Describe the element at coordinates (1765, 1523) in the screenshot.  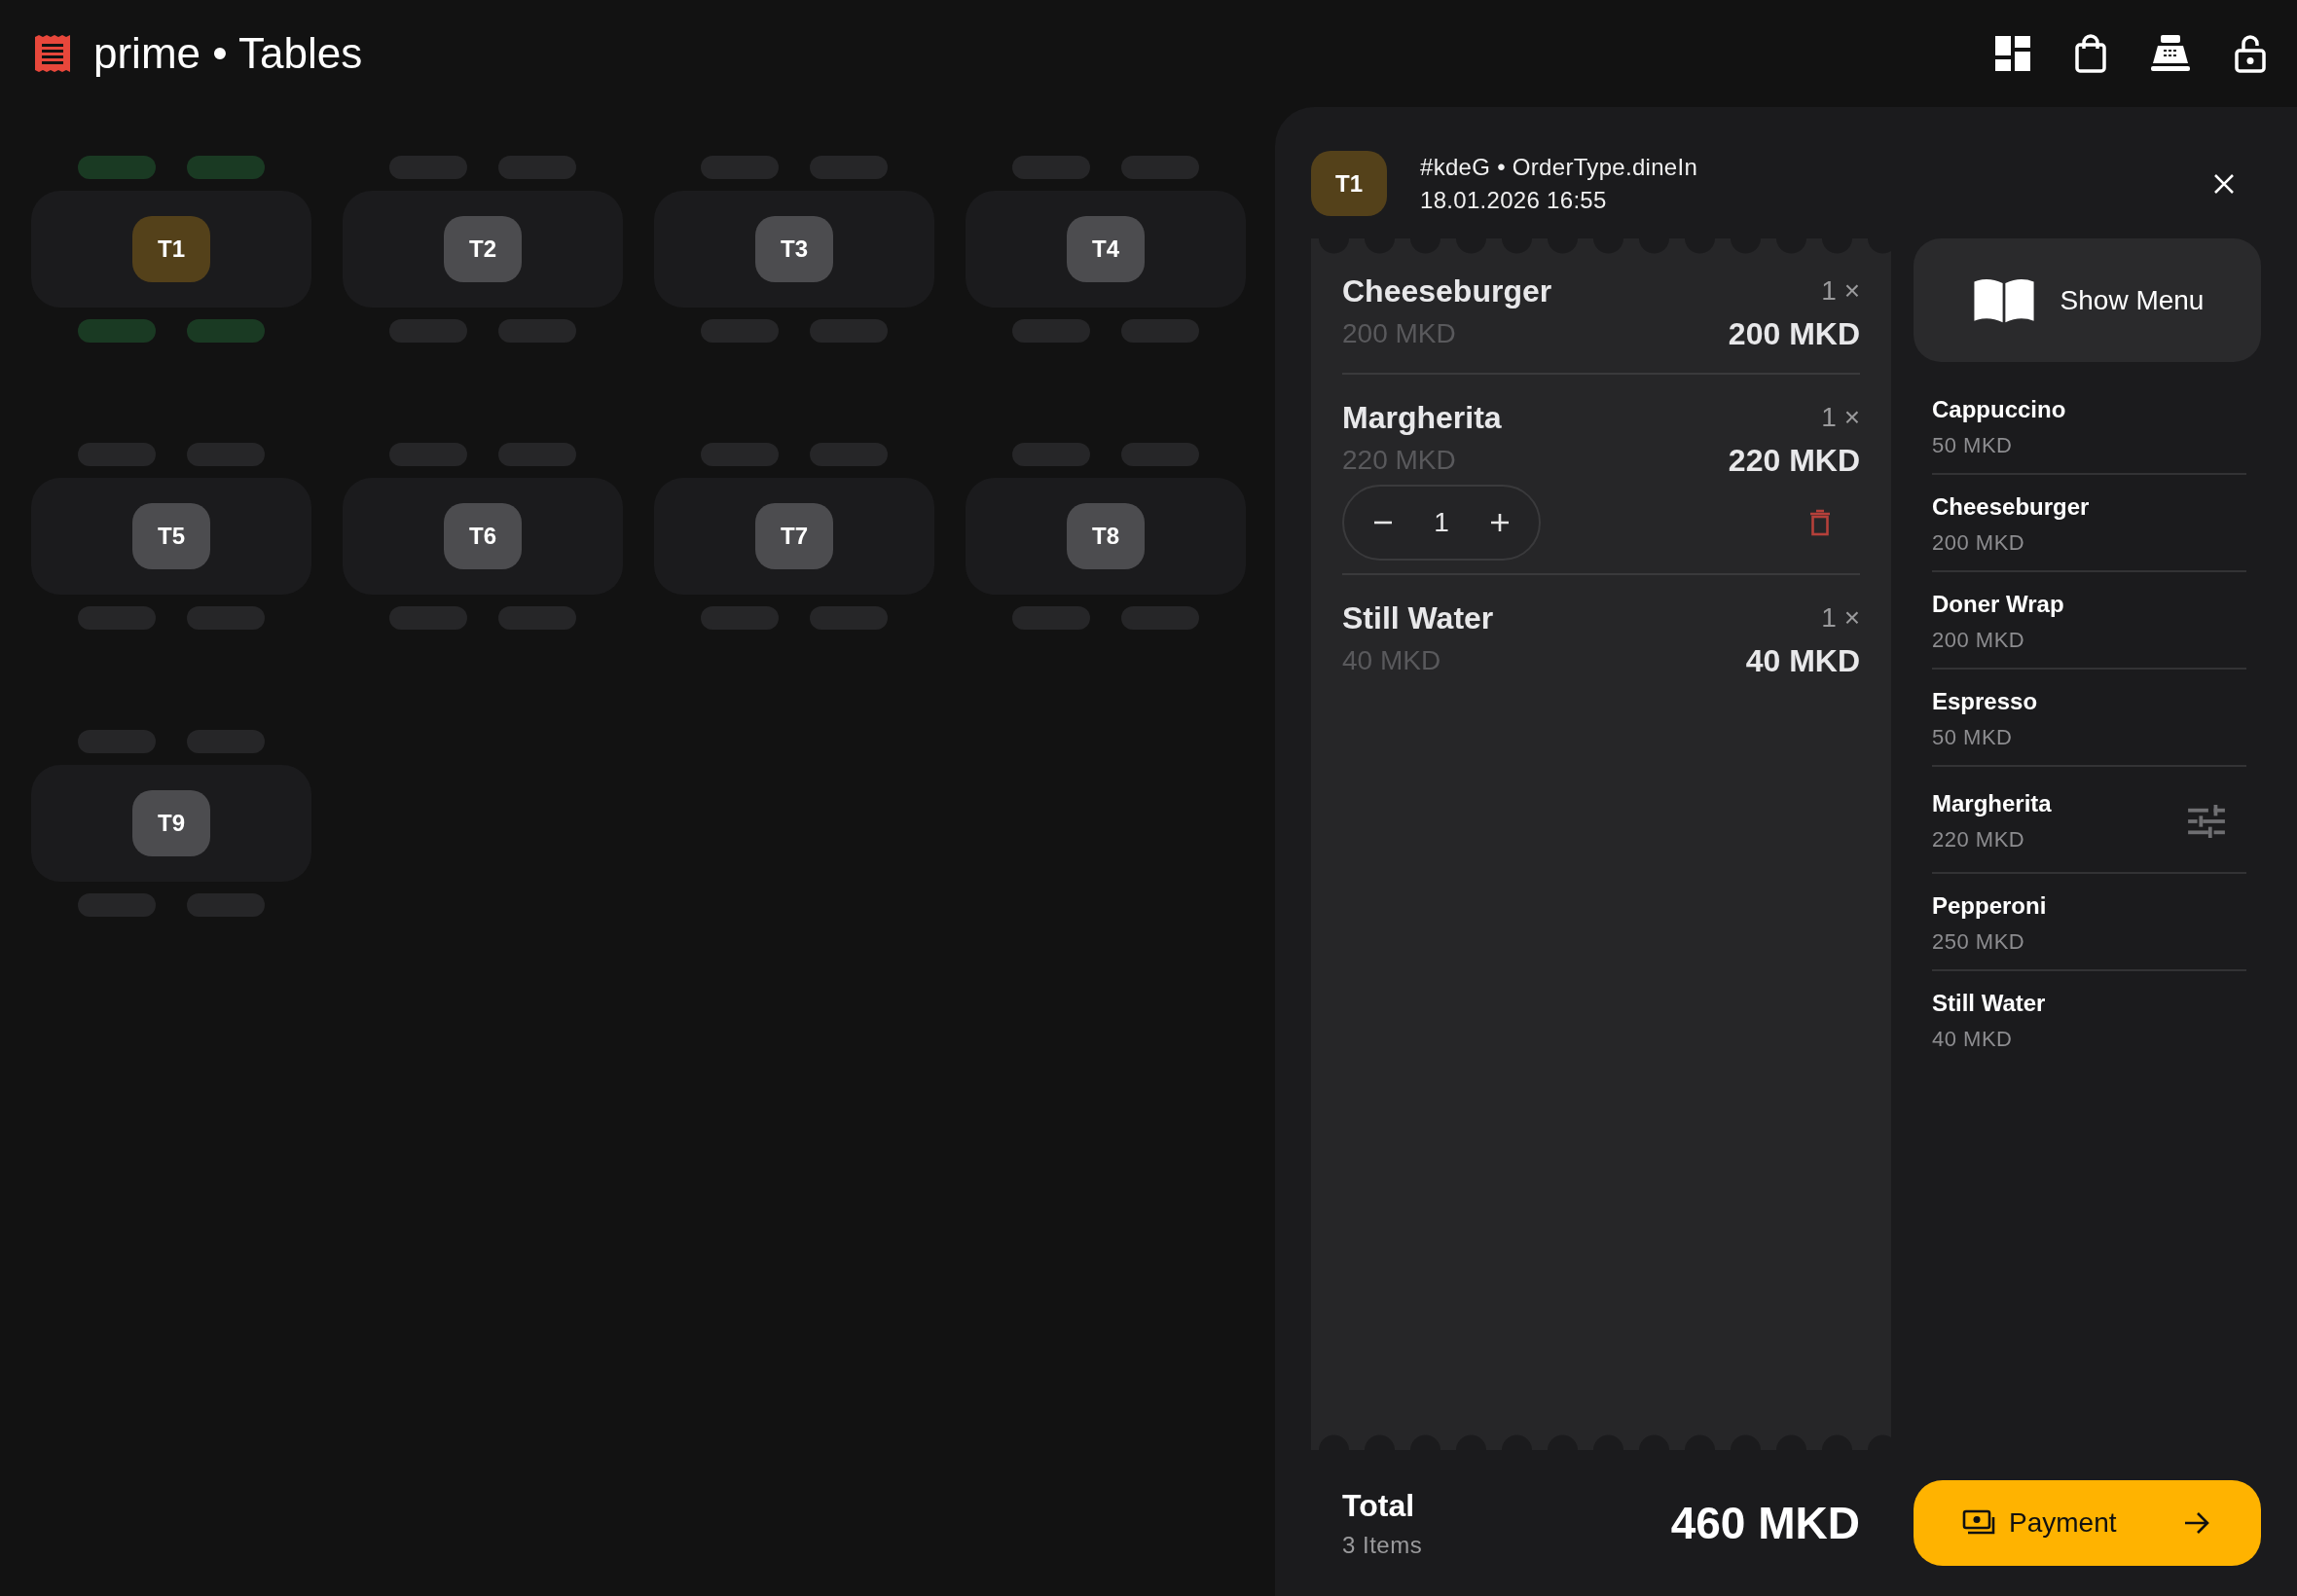
I see `total-amount: 460 MKD` at that location.